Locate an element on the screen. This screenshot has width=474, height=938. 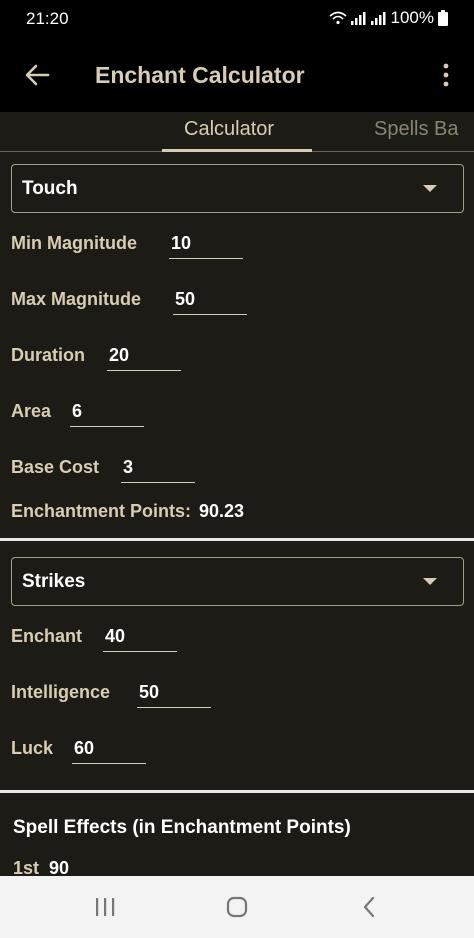
tab-calculator: Calculator is located at coordinates (229, 129).